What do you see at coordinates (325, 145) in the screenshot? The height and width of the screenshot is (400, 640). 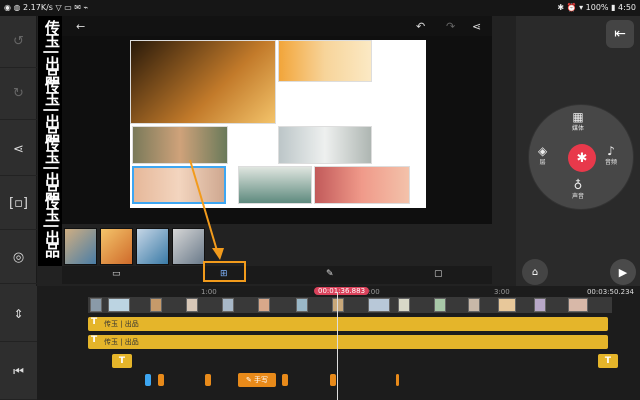 I see `photo-wedding` at bounding box center [325, 145].